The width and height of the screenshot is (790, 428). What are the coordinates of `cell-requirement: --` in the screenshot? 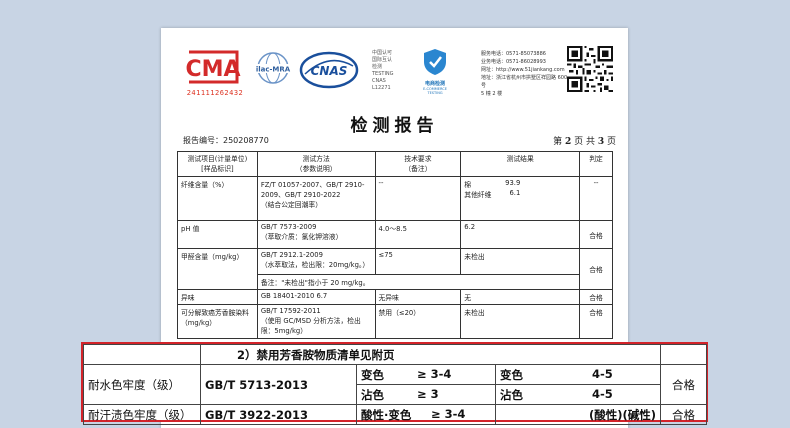 It's located at (418, 198).